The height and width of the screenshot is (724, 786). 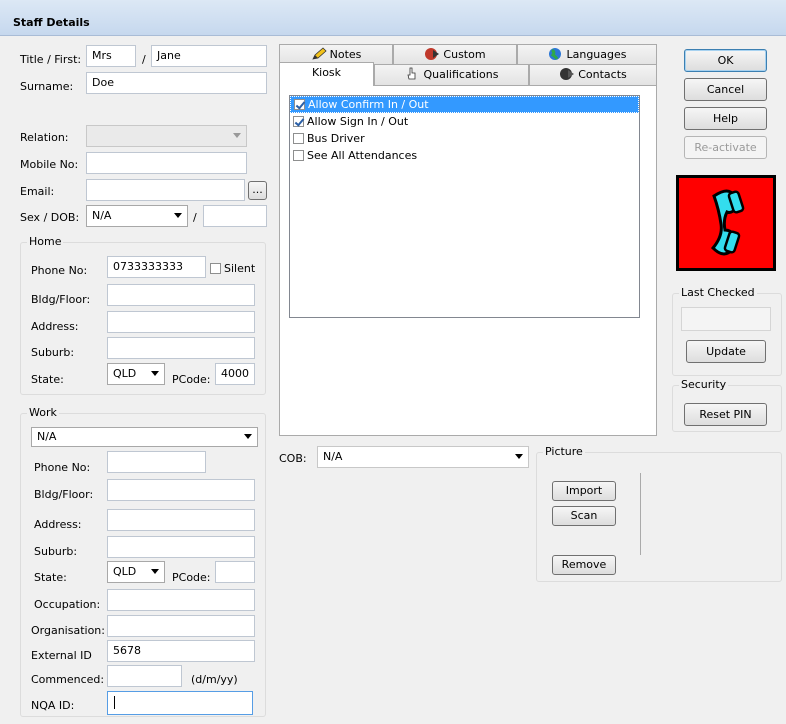 I want to click on reactivate-button: Re-activate, so click(x=725, y=147).